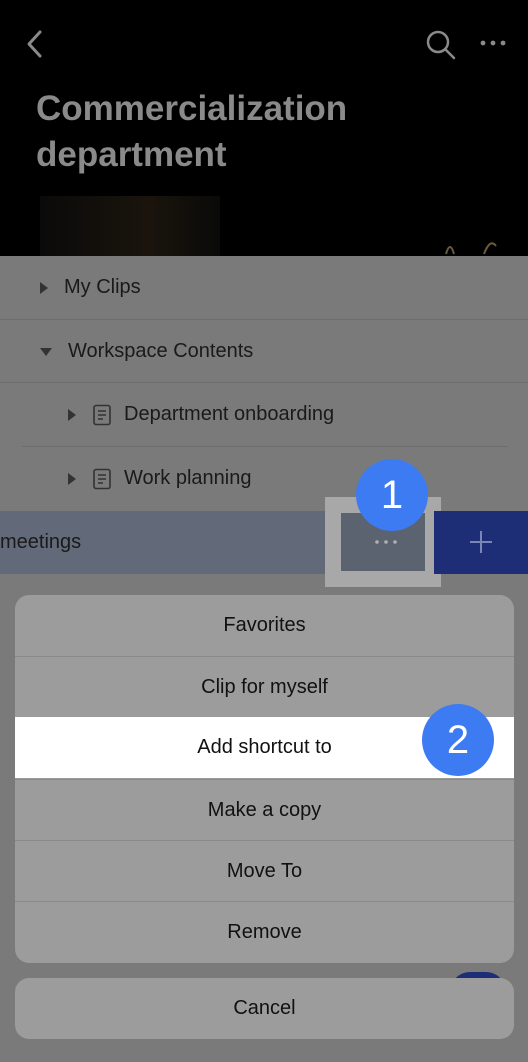  I want to click on menu-item-remove: Remove, so click(264, 931).